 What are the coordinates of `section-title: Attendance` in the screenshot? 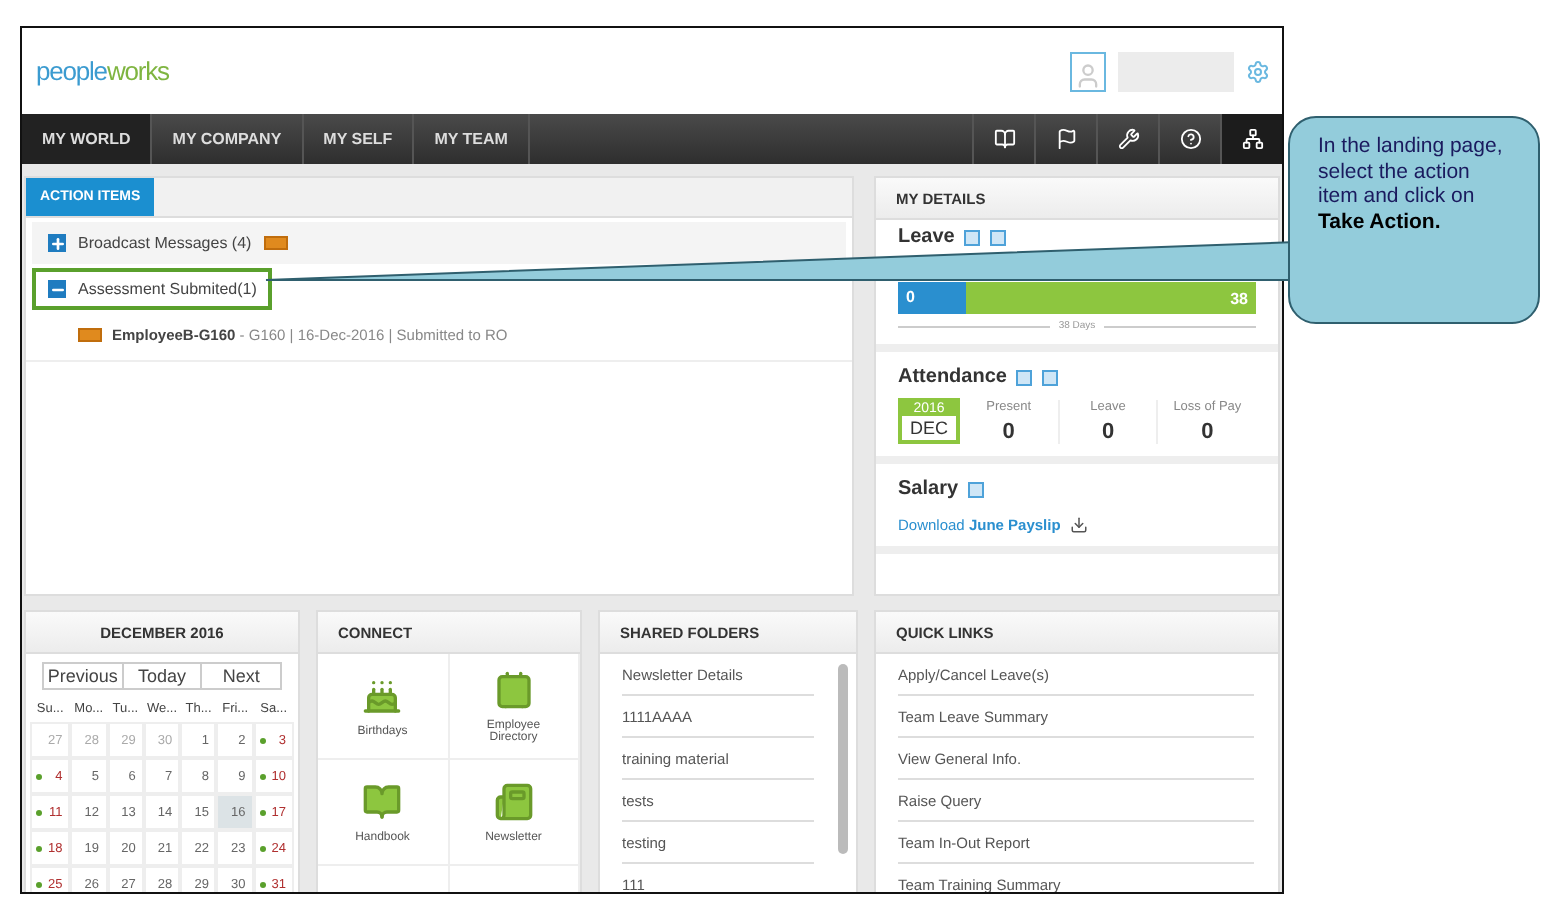 It's located at (952, 377).